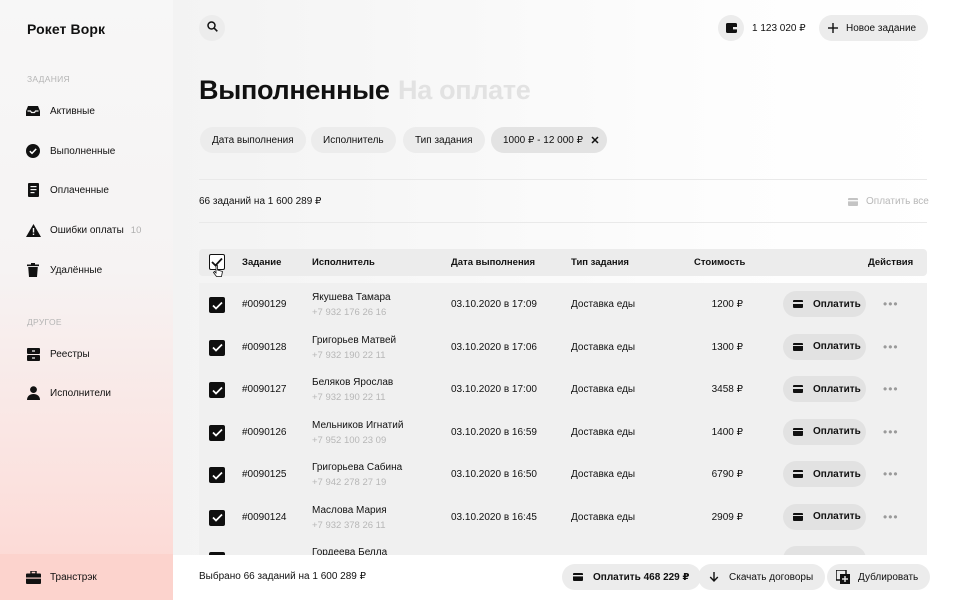  I want to click on selection-summary: Выбрано 66 заданий на 1 600 289 ₽, so click(282, 576).